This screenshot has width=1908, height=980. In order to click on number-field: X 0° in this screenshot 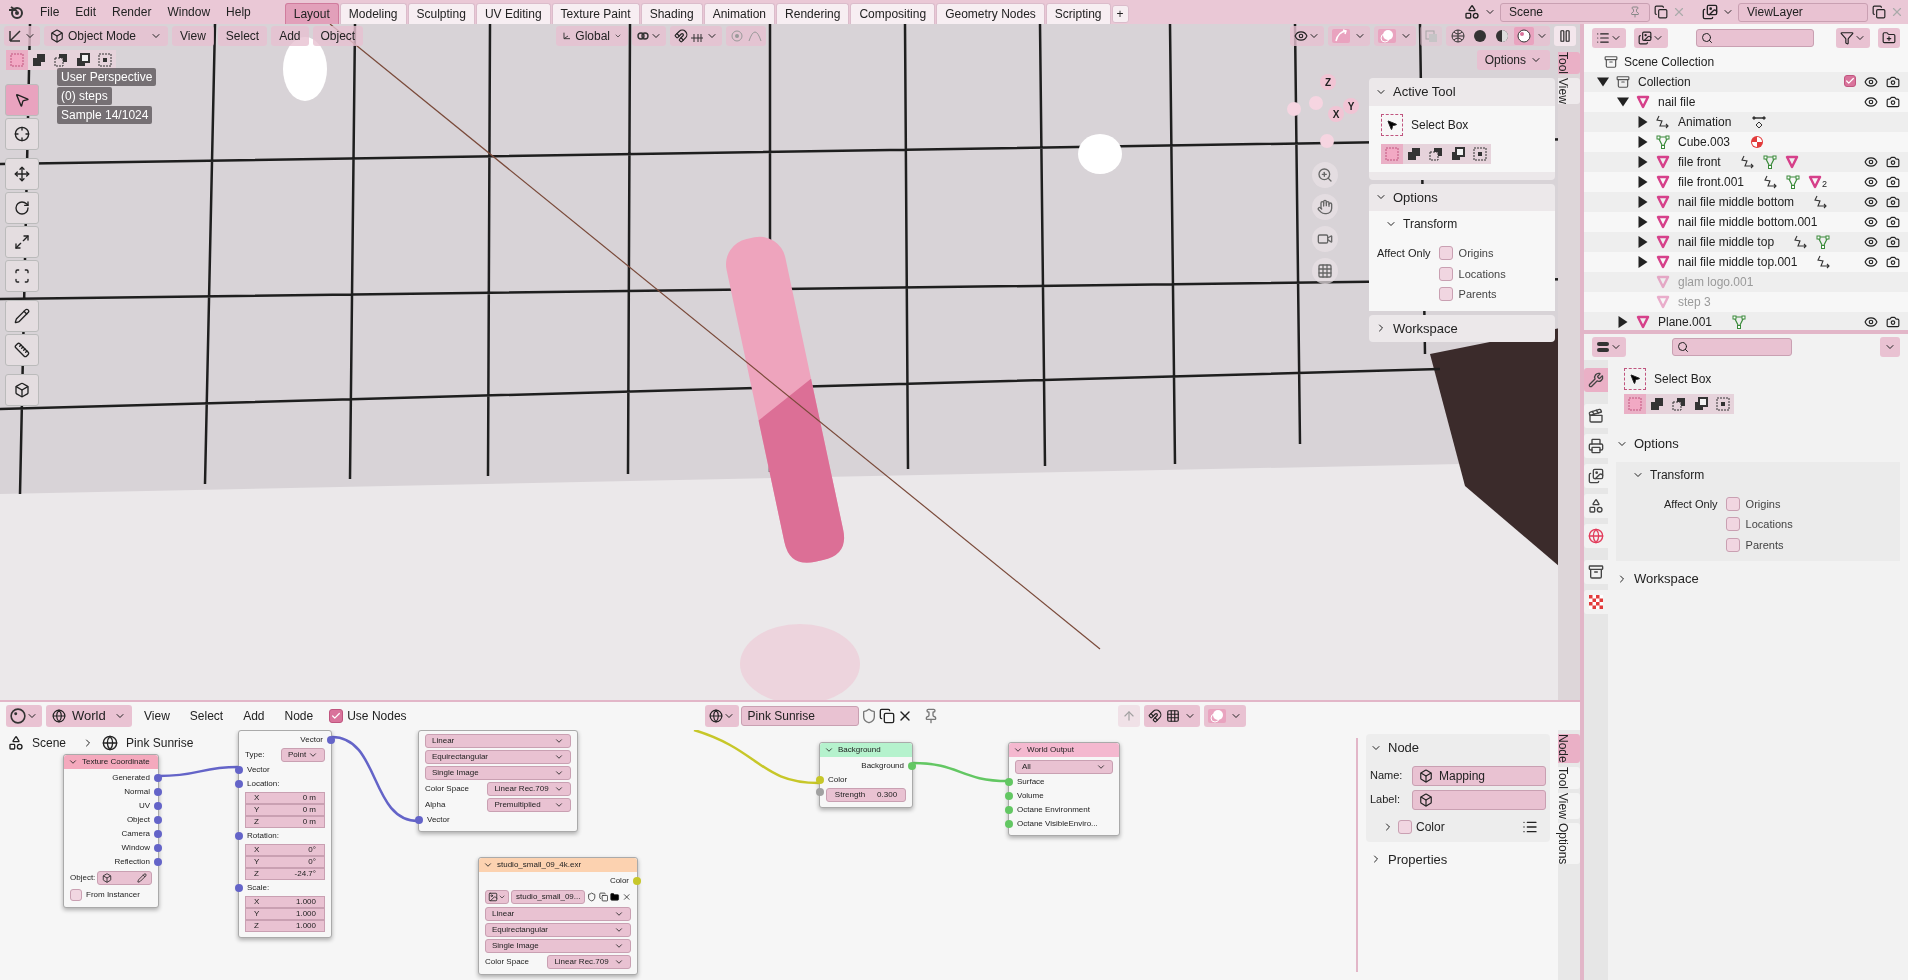, I will do `click(285, 850)`.